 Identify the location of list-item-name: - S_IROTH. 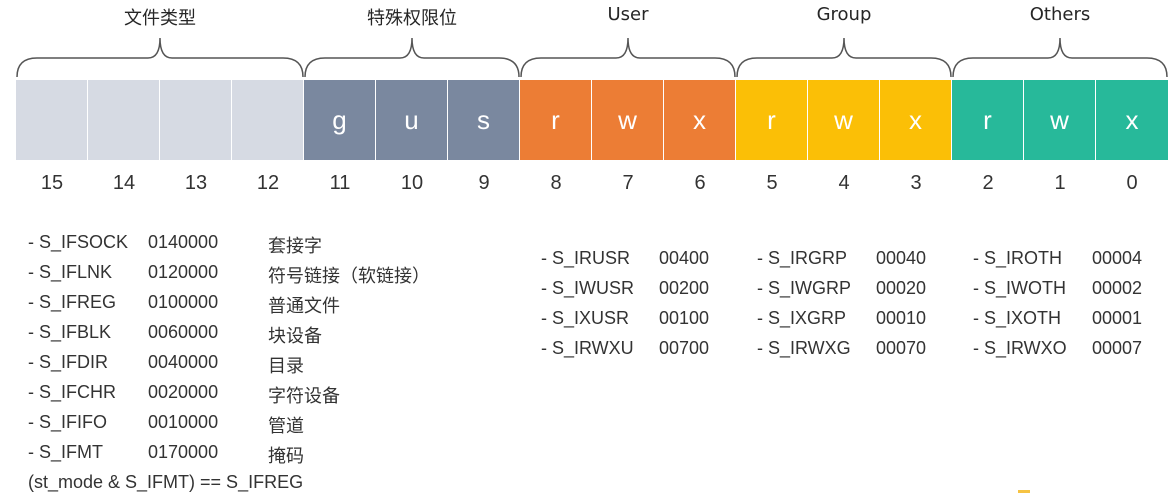
(1018, 258).